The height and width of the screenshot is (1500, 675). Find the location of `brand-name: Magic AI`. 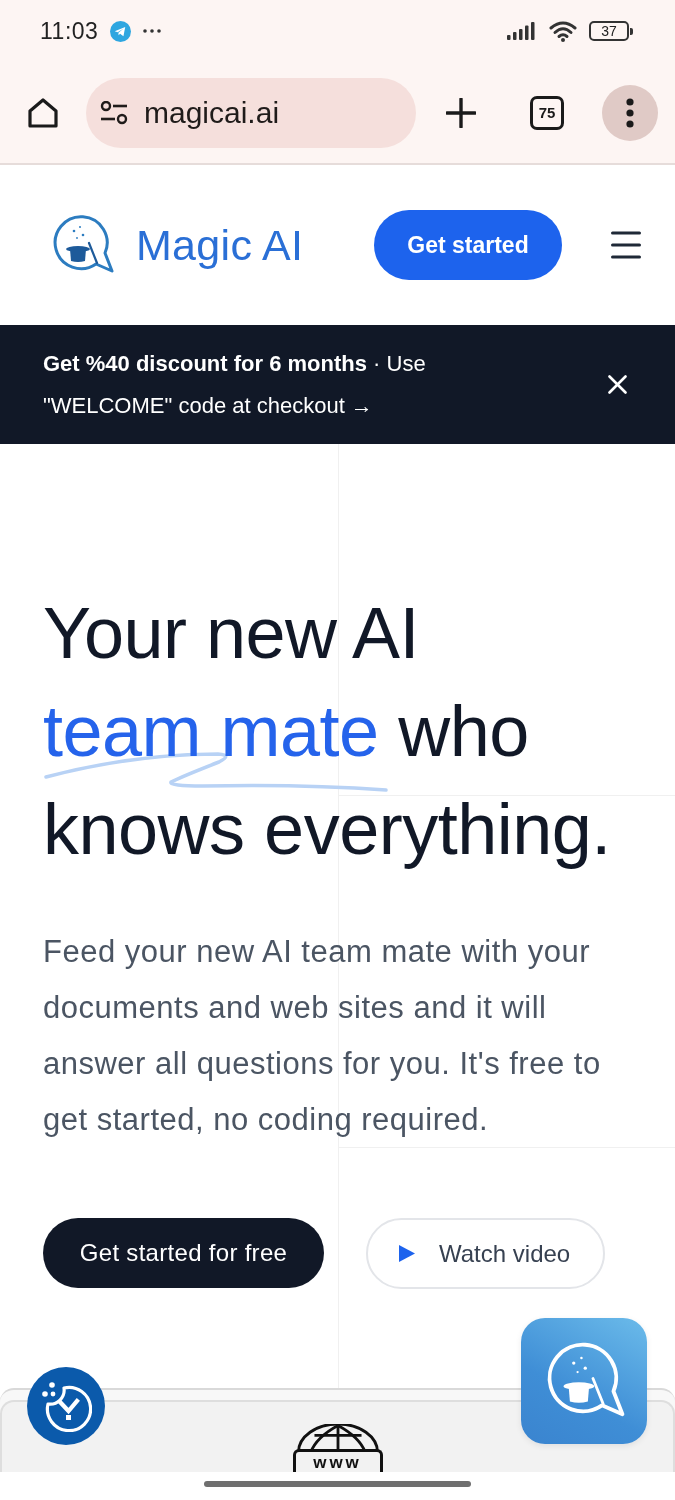

brand-name: Magic AI is located at coordinates (220, 245).